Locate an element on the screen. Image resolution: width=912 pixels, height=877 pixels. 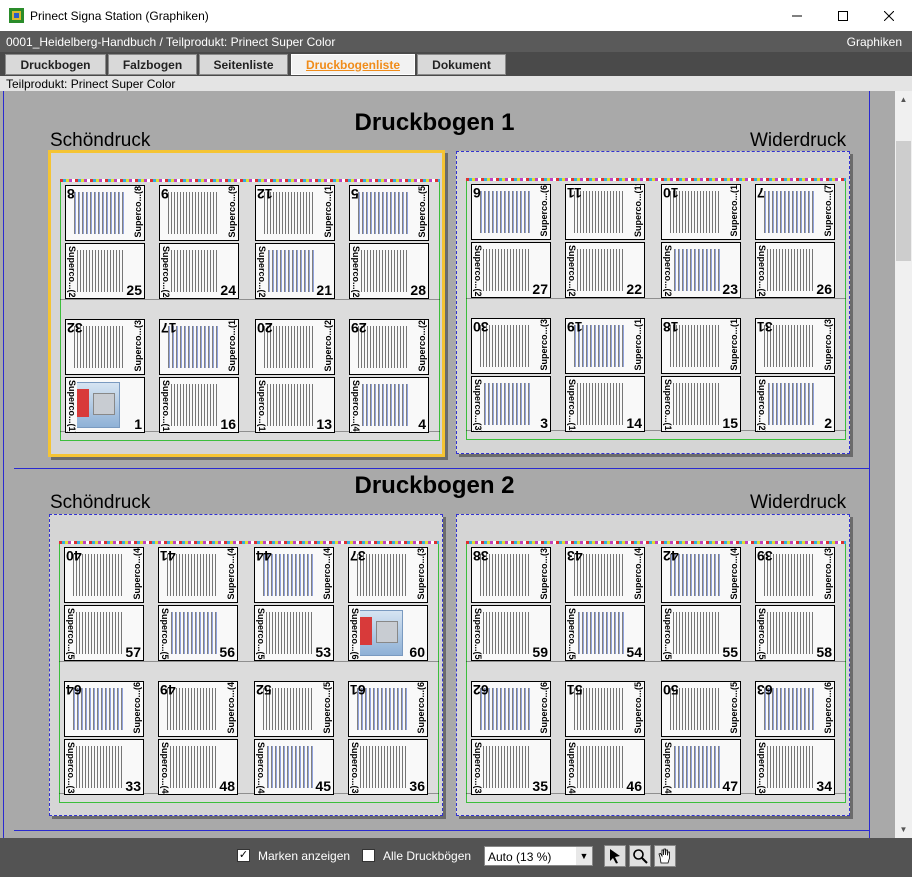
page-thumbnail: 45 Superco...(45) is located at coordinates (294, 767).